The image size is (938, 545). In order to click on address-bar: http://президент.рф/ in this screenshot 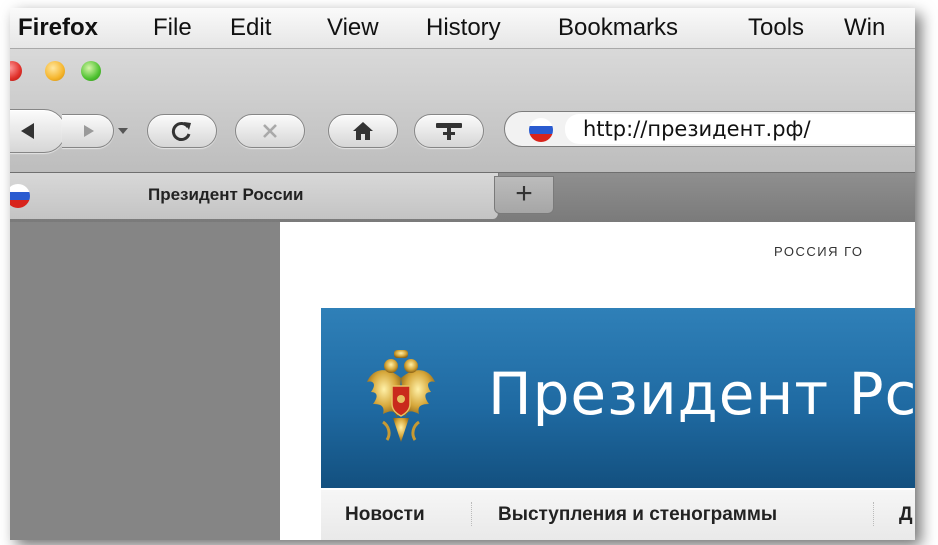, I will do `click(709, 129)`.